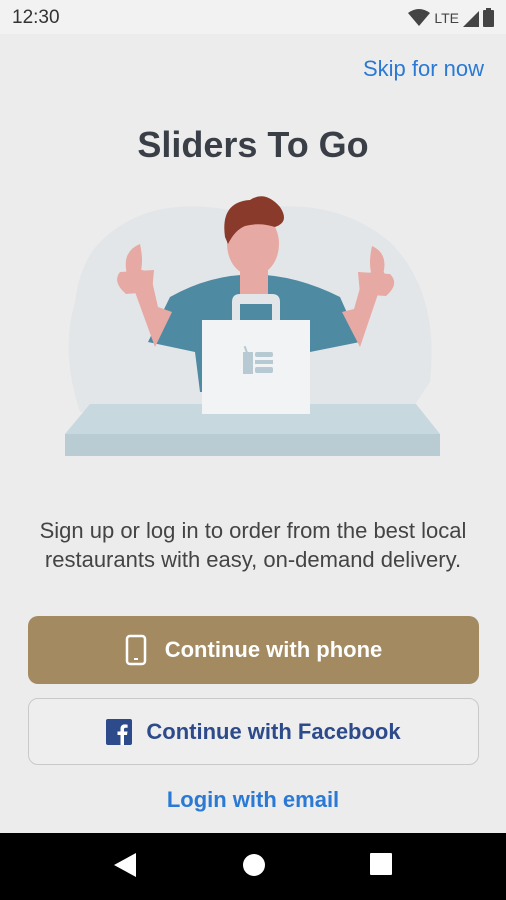 This screenshot has width=506, height=900. Describe the element at coordinates (256, 367) in the screenshot. I see `takeout-bag` at that location.